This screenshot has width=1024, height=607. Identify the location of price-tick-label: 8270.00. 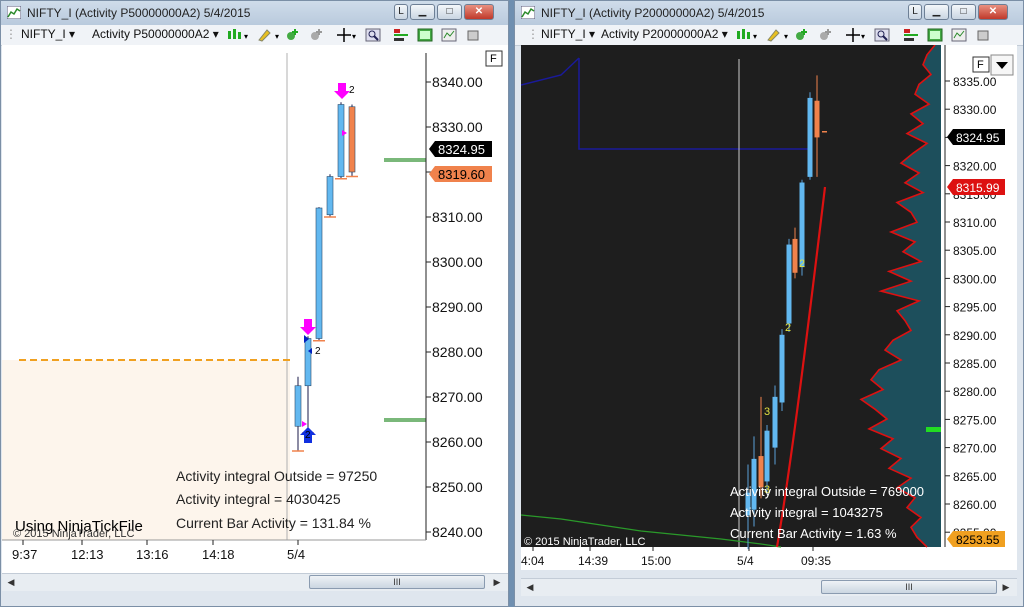
(975, 449).